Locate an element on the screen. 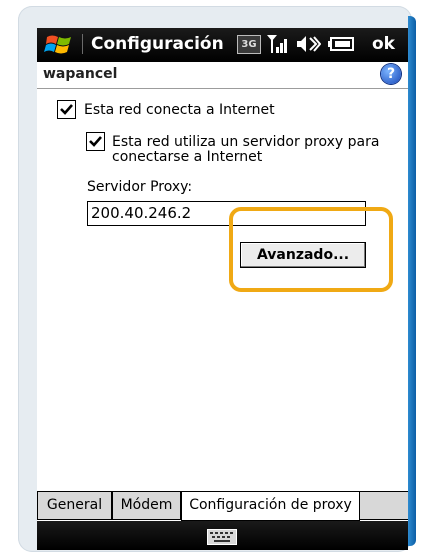 This screenshot has height=558, width=430. title-separator is located at coordinates (82, 44).